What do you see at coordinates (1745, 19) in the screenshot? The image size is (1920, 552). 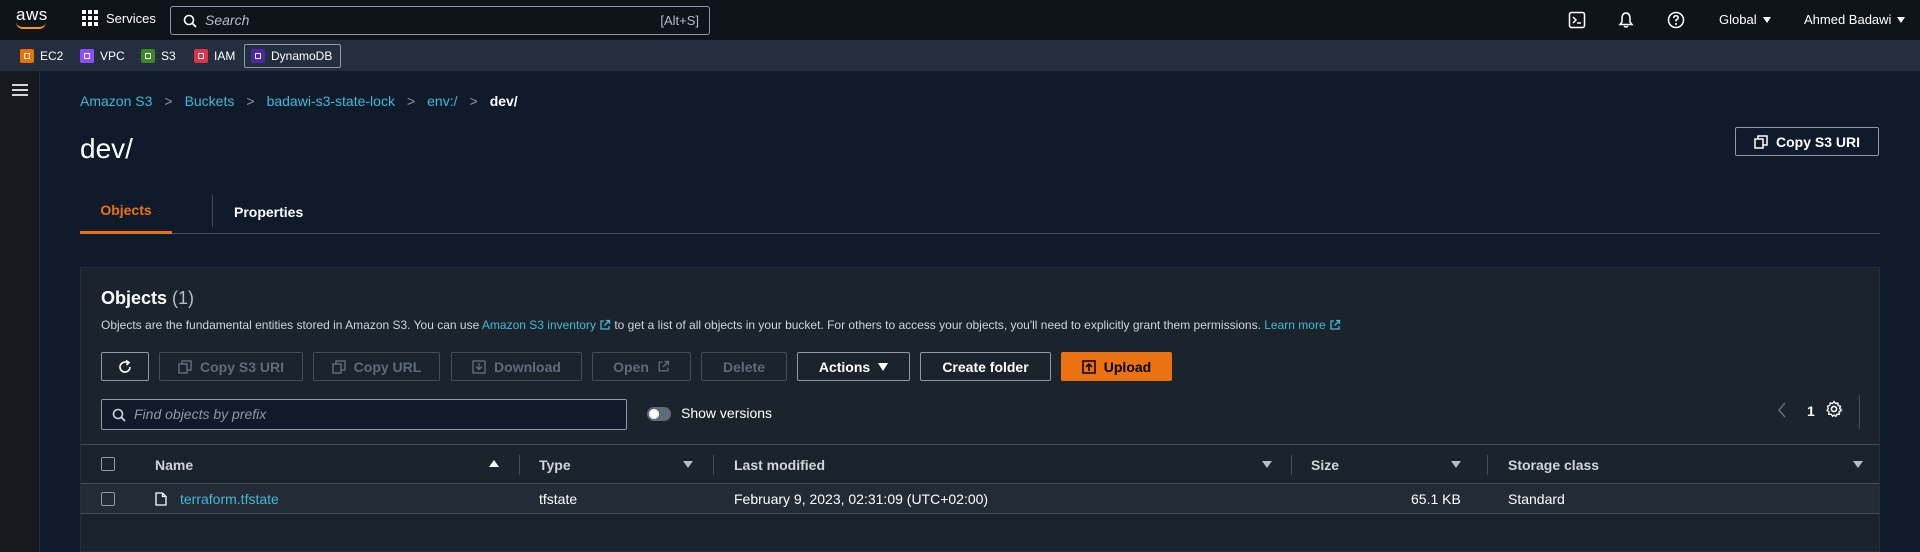 I see `region-selector: Global` at bounding box center [1745, 19].